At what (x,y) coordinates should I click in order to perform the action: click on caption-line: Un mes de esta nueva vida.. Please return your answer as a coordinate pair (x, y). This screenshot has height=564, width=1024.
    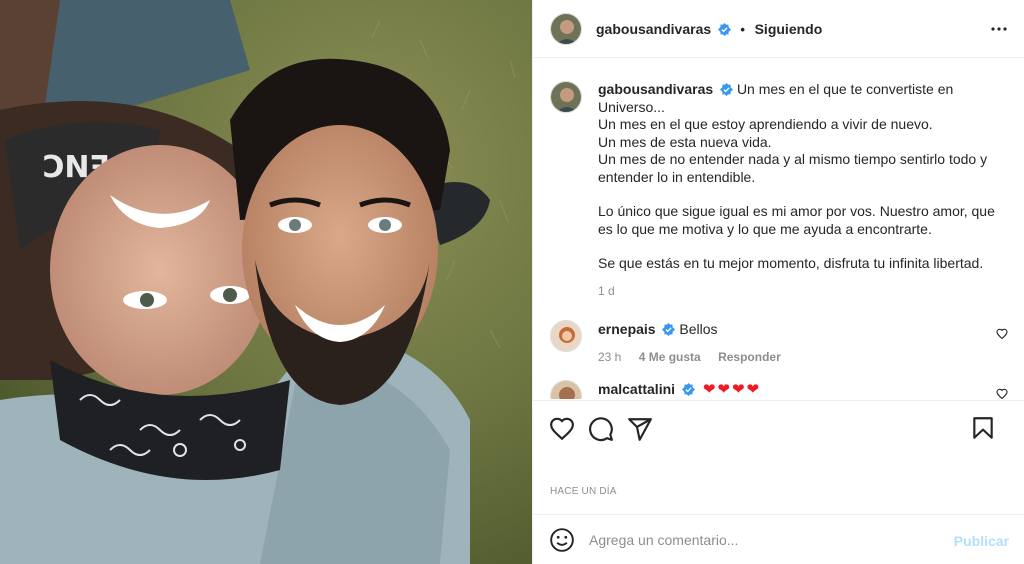
    Looking at the image, I should click on (685, 141).